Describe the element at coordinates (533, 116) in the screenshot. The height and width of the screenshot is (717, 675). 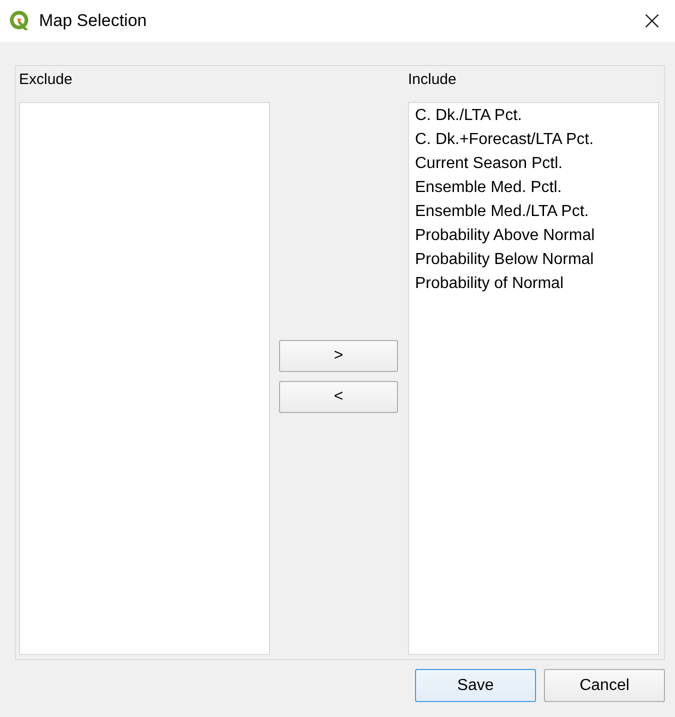
I see `list-item: C. Dk./LTA Pct.` at that location.